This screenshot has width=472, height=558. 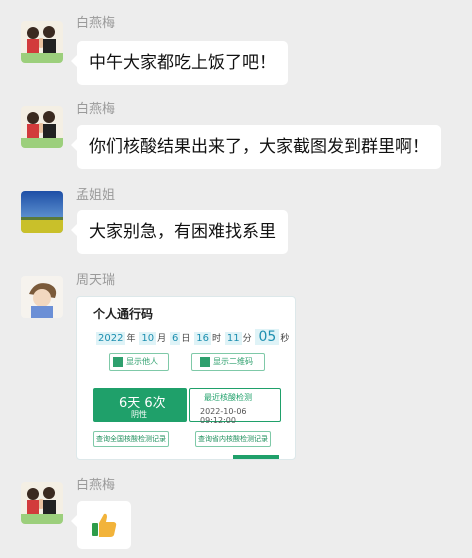 I want to click on hour-value: 16, so click(x=202, y=338).